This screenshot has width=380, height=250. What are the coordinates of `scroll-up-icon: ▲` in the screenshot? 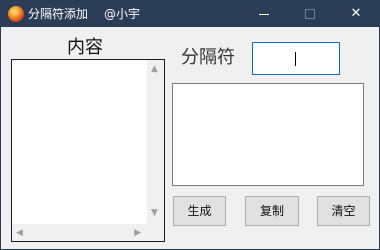 It's located at (154, 69).